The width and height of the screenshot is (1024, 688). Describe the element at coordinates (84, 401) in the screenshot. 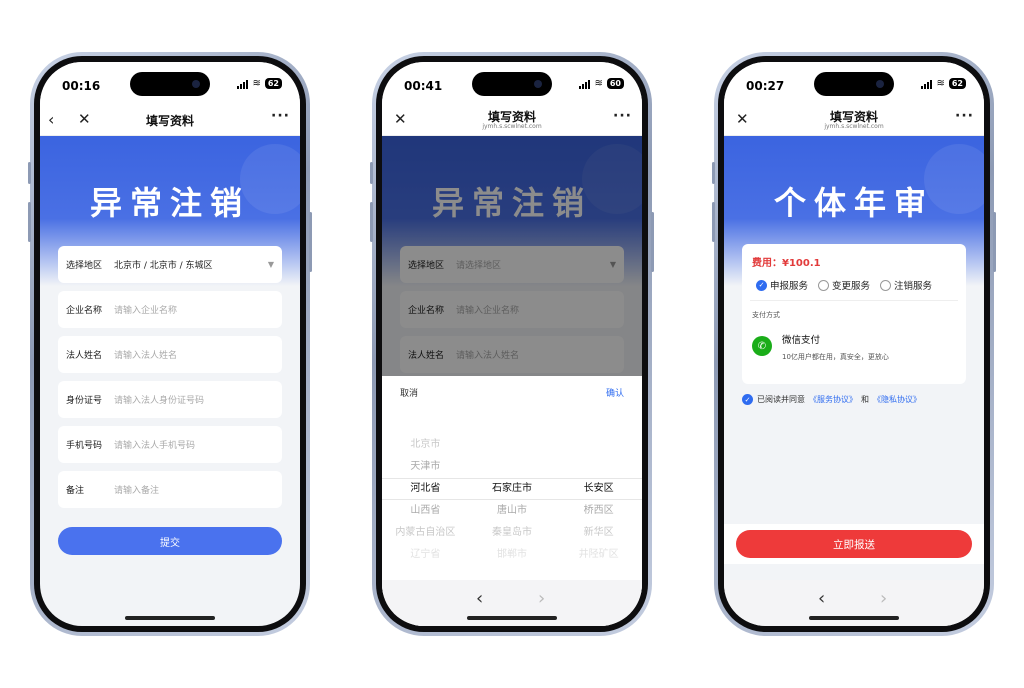

I see `field-label: 身份证号` at that location.